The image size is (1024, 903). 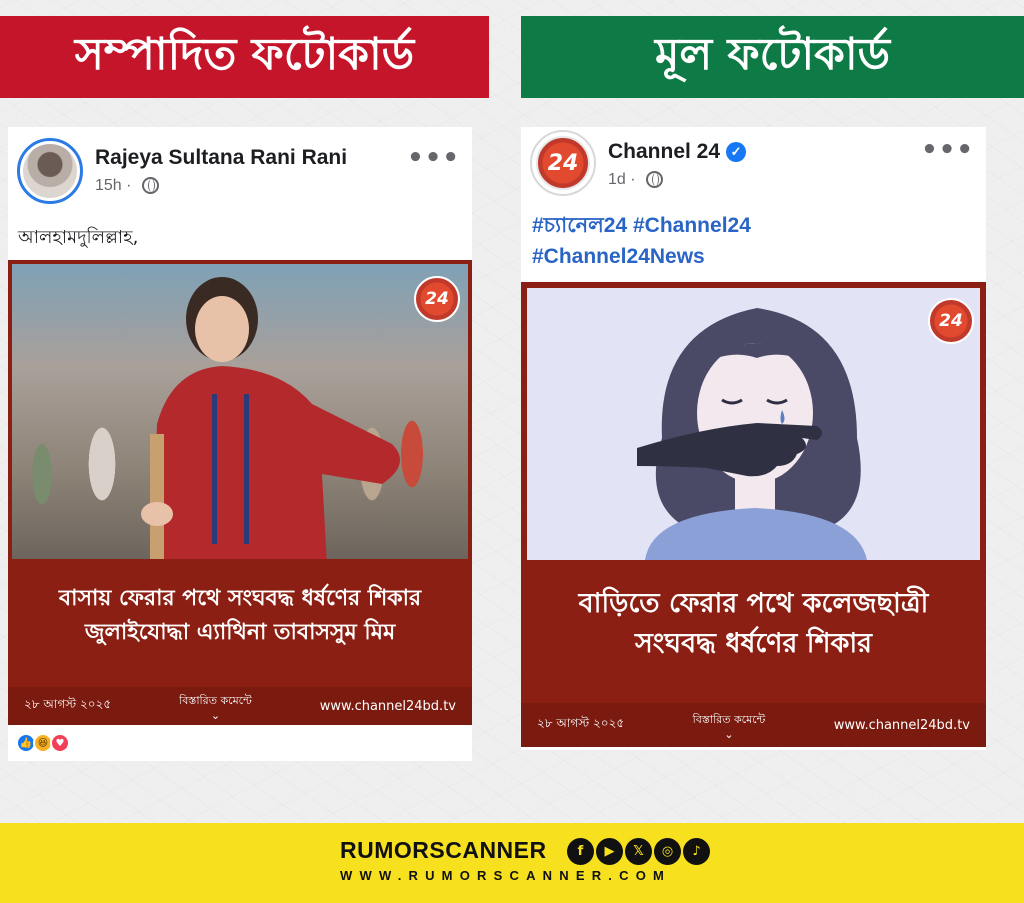 I want to click on author-avatar, so click(x=50, y=171).